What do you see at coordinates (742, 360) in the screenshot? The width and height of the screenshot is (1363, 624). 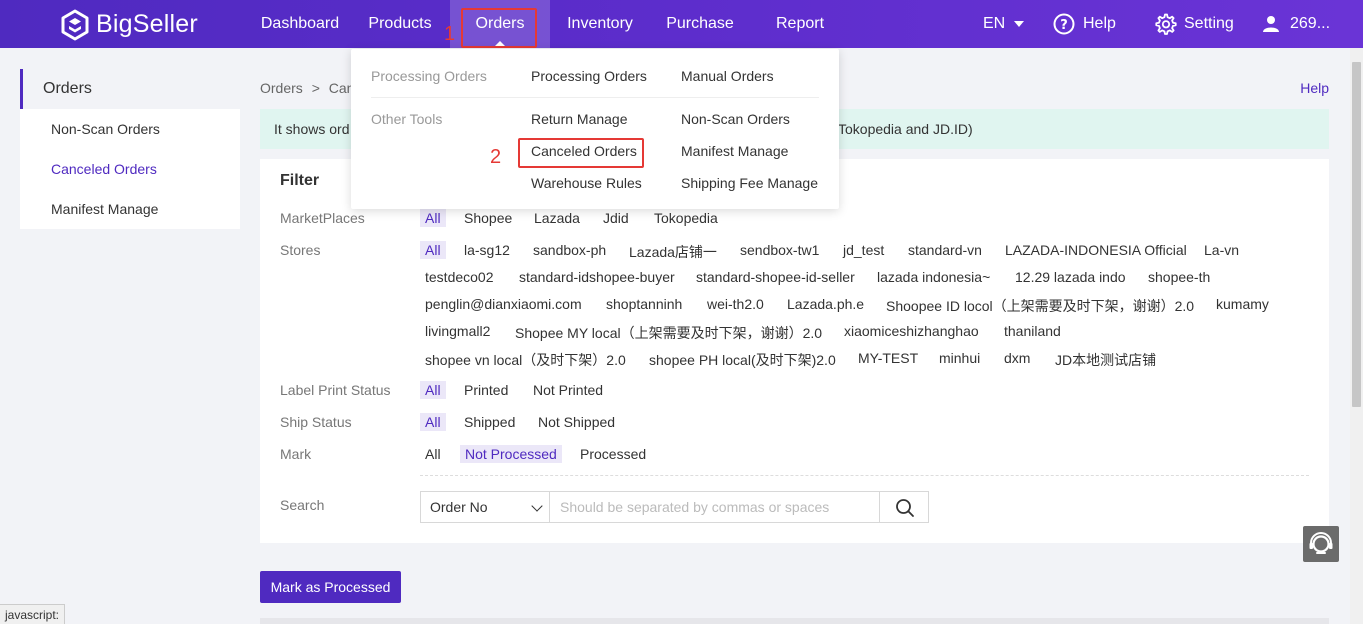 I see `store-option: shopee PH local(及时下架)2.0` at bounding box center [742, 360].